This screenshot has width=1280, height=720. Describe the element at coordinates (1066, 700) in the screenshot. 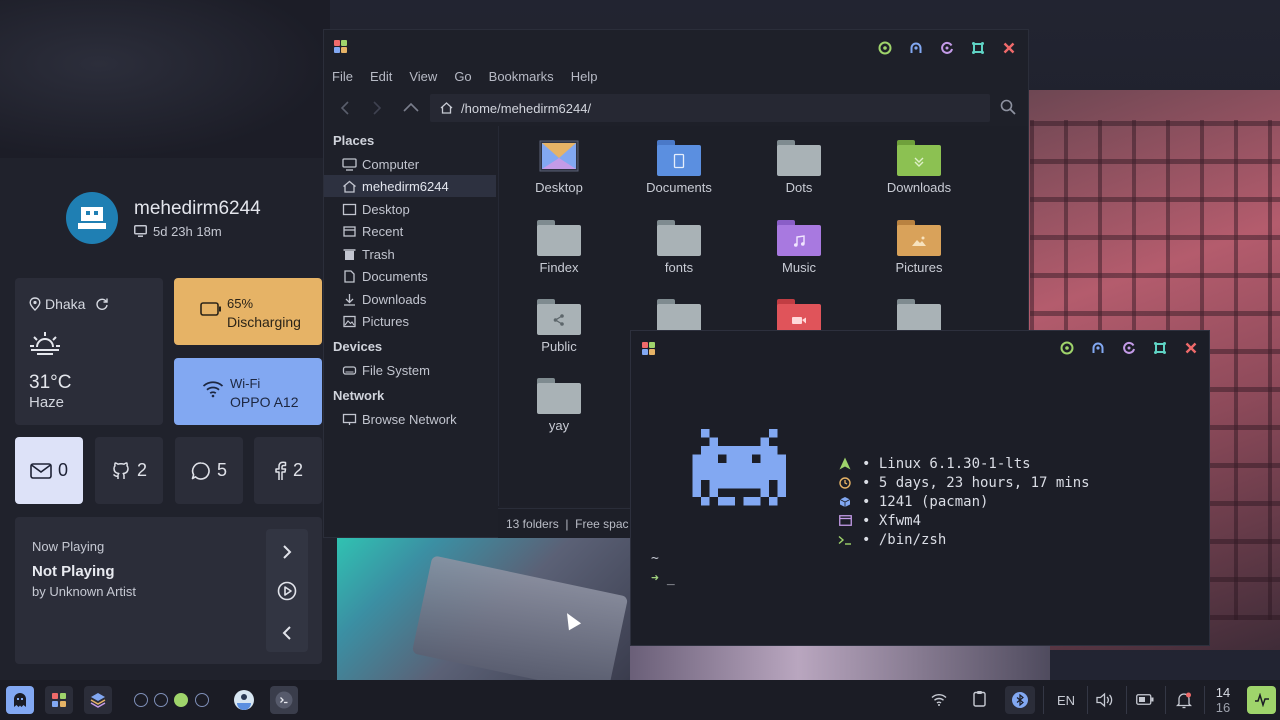

I see `keyboard-layout: EN` at that location.